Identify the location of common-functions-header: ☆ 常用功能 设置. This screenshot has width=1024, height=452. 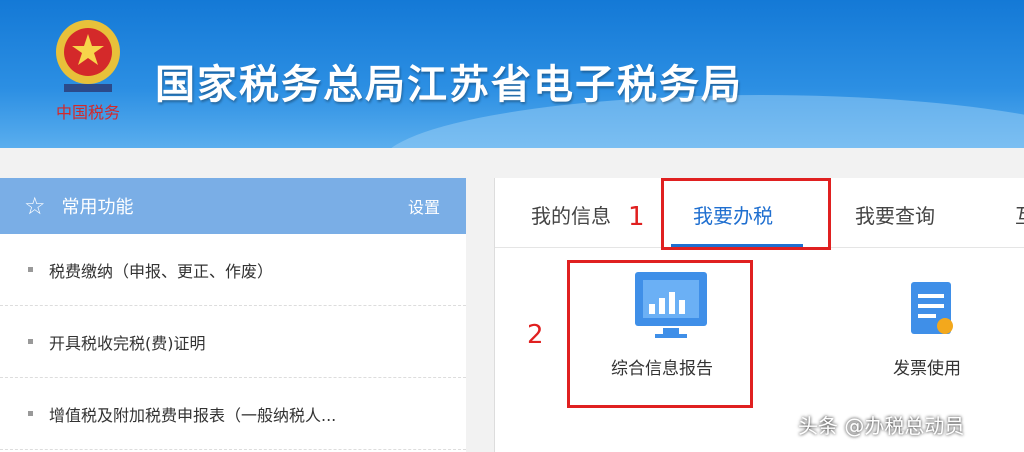
(233, 206).